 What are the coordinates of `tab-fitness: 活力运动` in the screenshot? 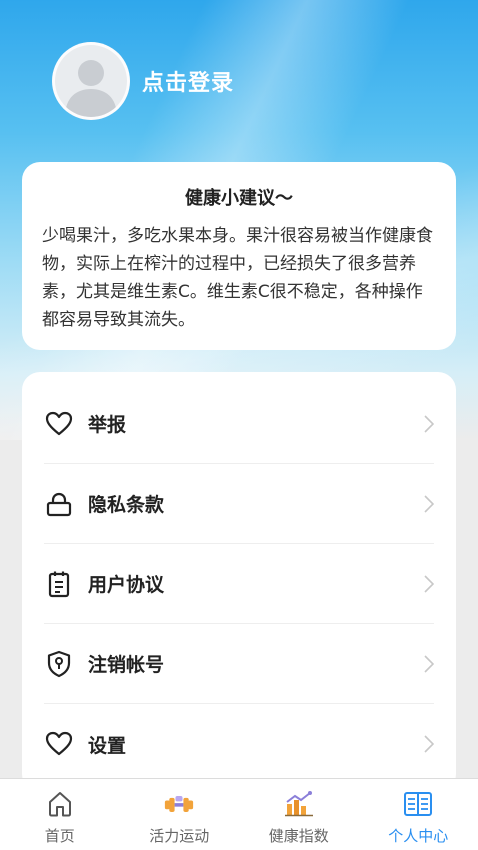 It's located at (180, 814).